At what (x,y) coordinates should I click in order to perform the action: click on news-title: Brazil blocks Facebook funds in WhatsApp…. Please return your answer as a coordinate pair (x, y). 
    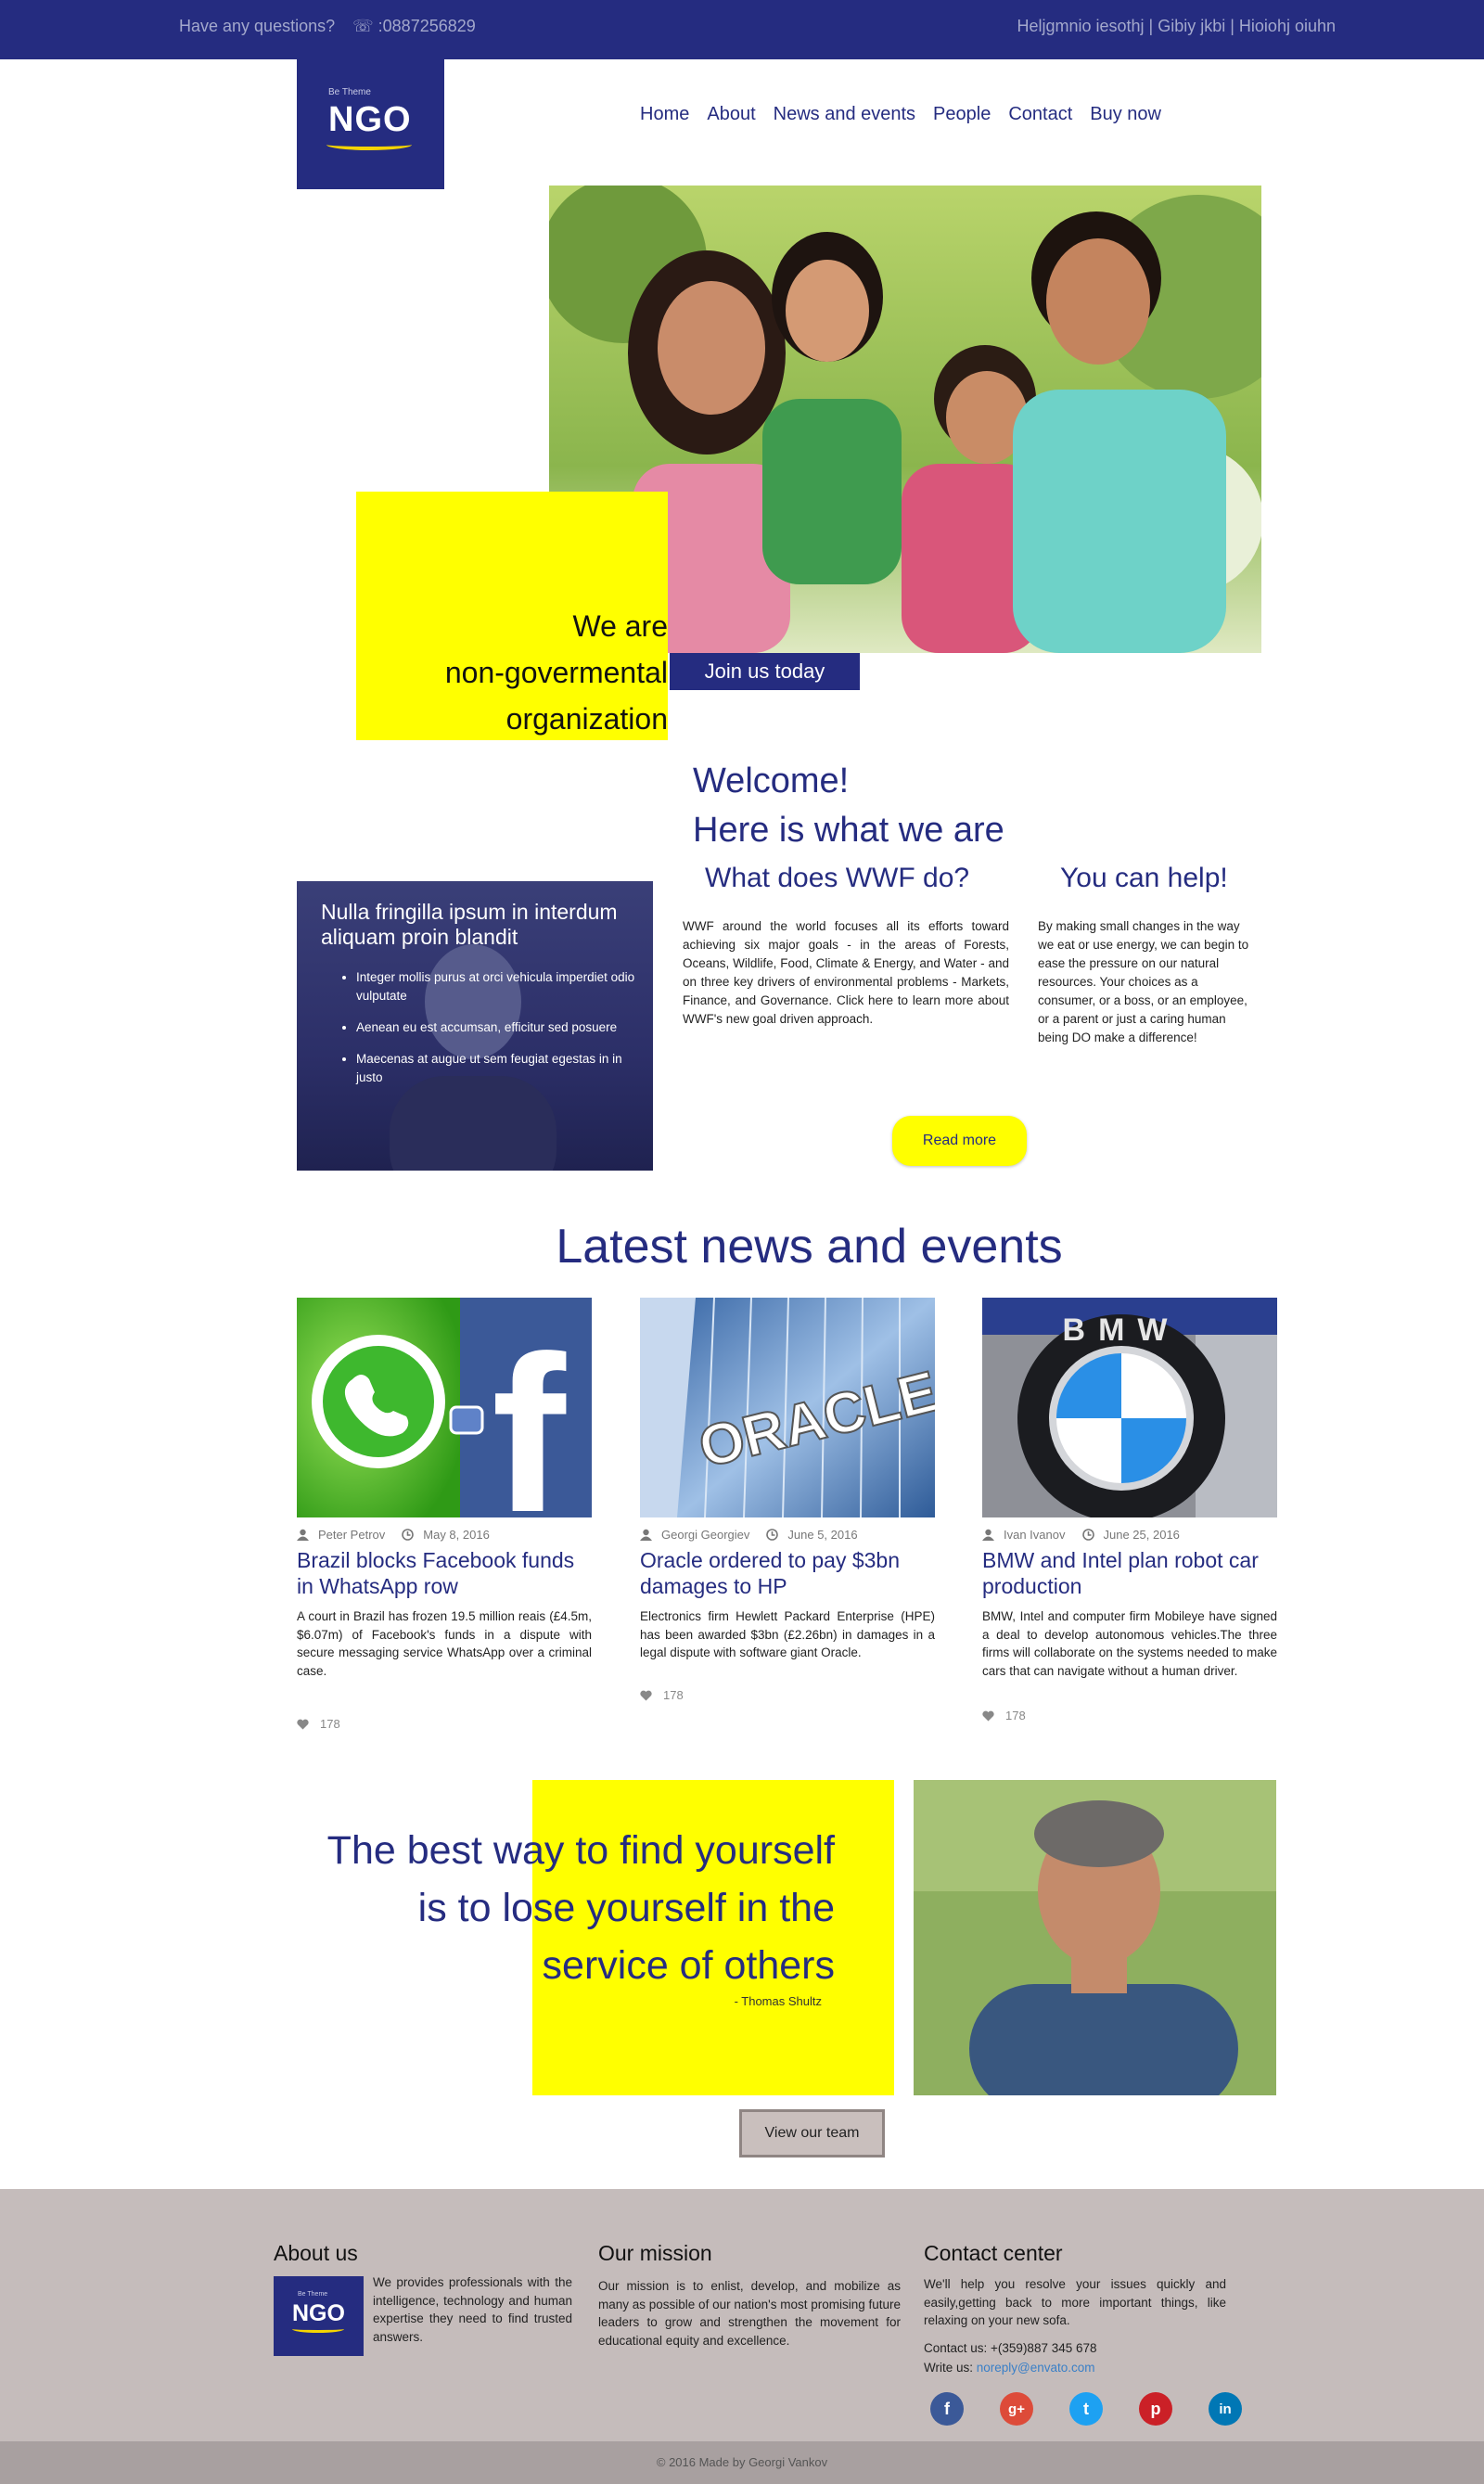
    Looking at the image, I should click on (444, 1573).